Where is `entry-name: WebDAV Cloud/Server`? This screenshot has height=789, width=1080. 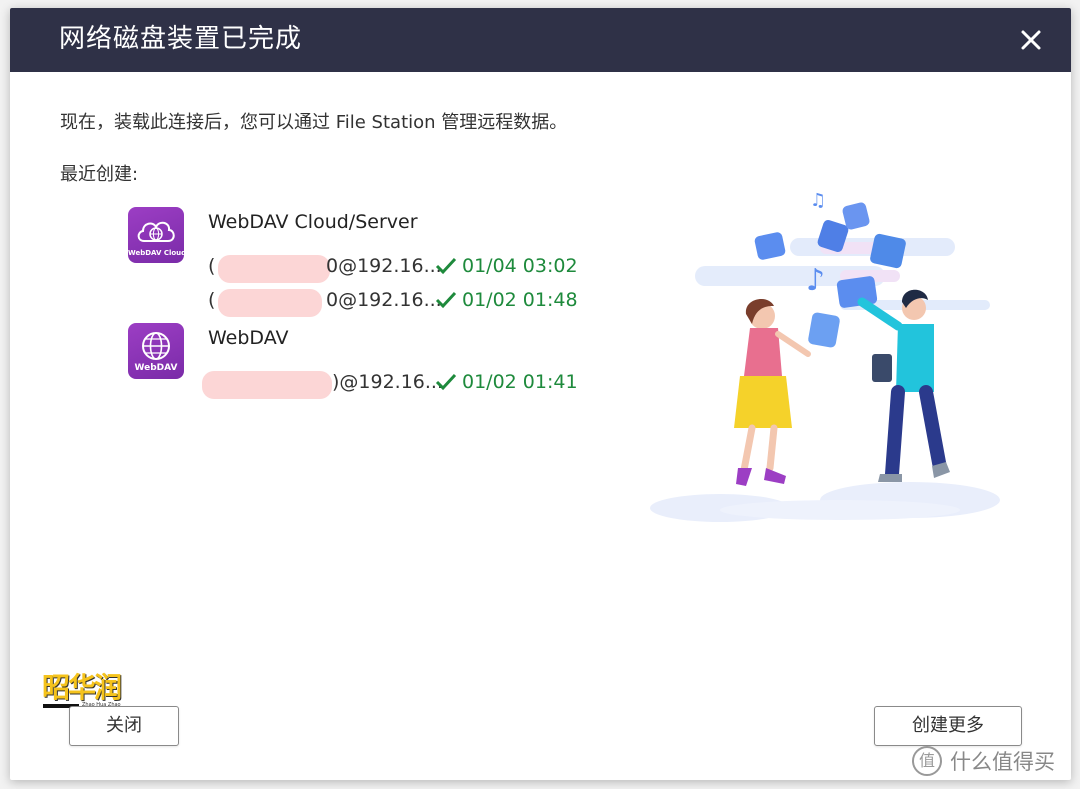 entry-name: WebDAV Cloud/Server is located at coordinates (313, 222).